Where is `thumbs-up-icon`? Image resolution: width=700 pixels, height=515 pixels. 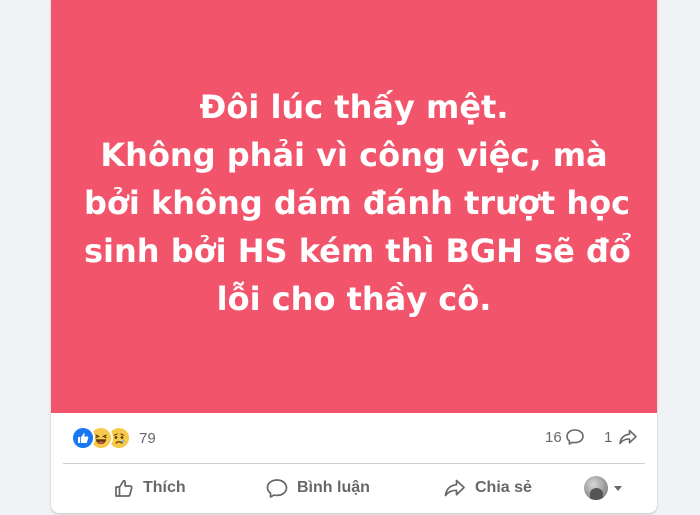
thumbs-up-icon is located at coordinates (124, 488).